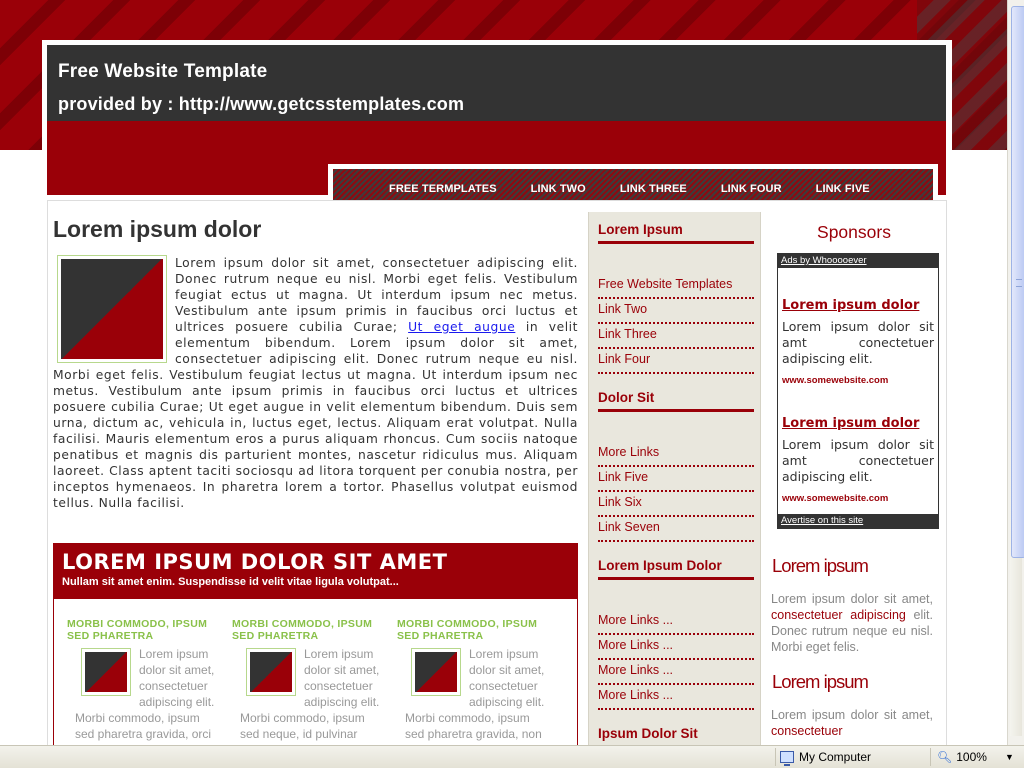  I want to click on article-inline-link: Ut eget augue, so click(461, 327).